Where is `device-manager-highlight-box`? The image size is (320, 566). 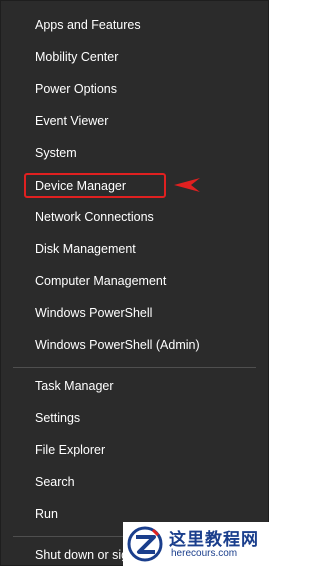 device-manager-highlight-box is located at coordinates (95, 185).